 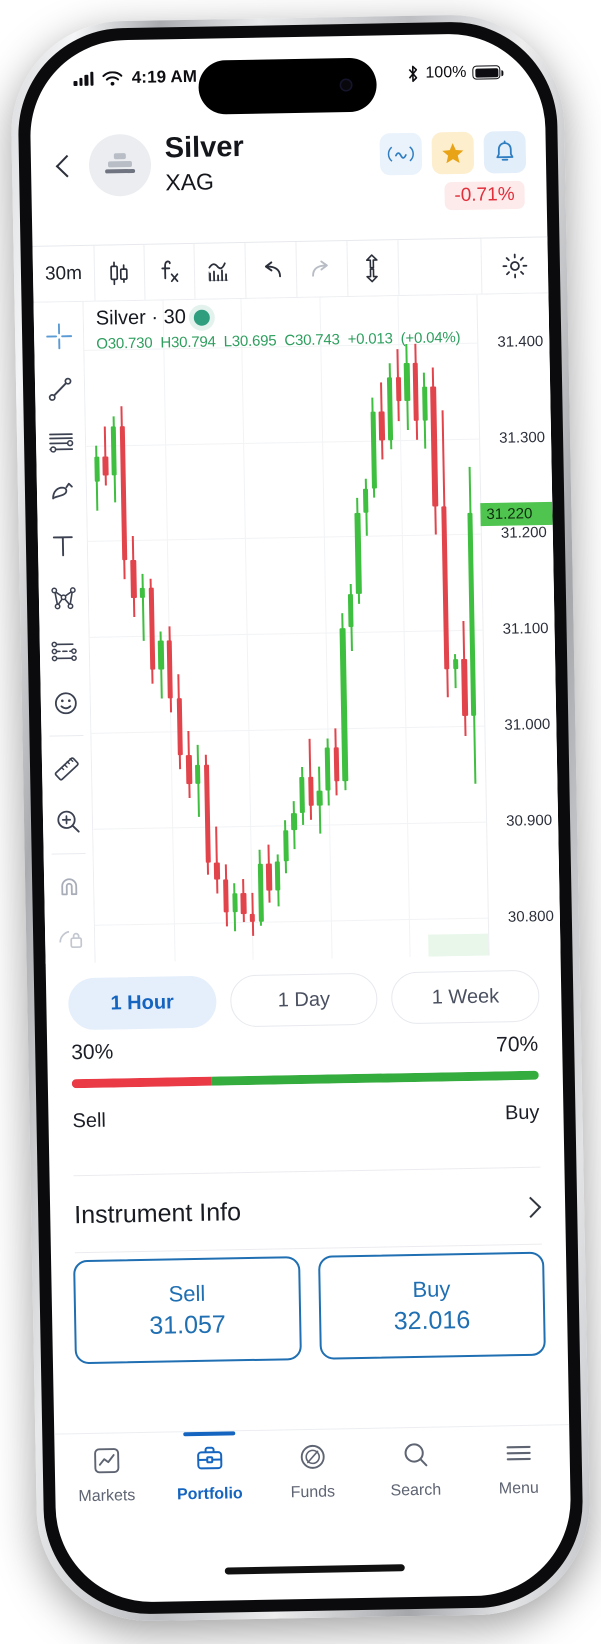 I want to click on chart-legend-title: Silver · 30, so click(x=141, y=318).